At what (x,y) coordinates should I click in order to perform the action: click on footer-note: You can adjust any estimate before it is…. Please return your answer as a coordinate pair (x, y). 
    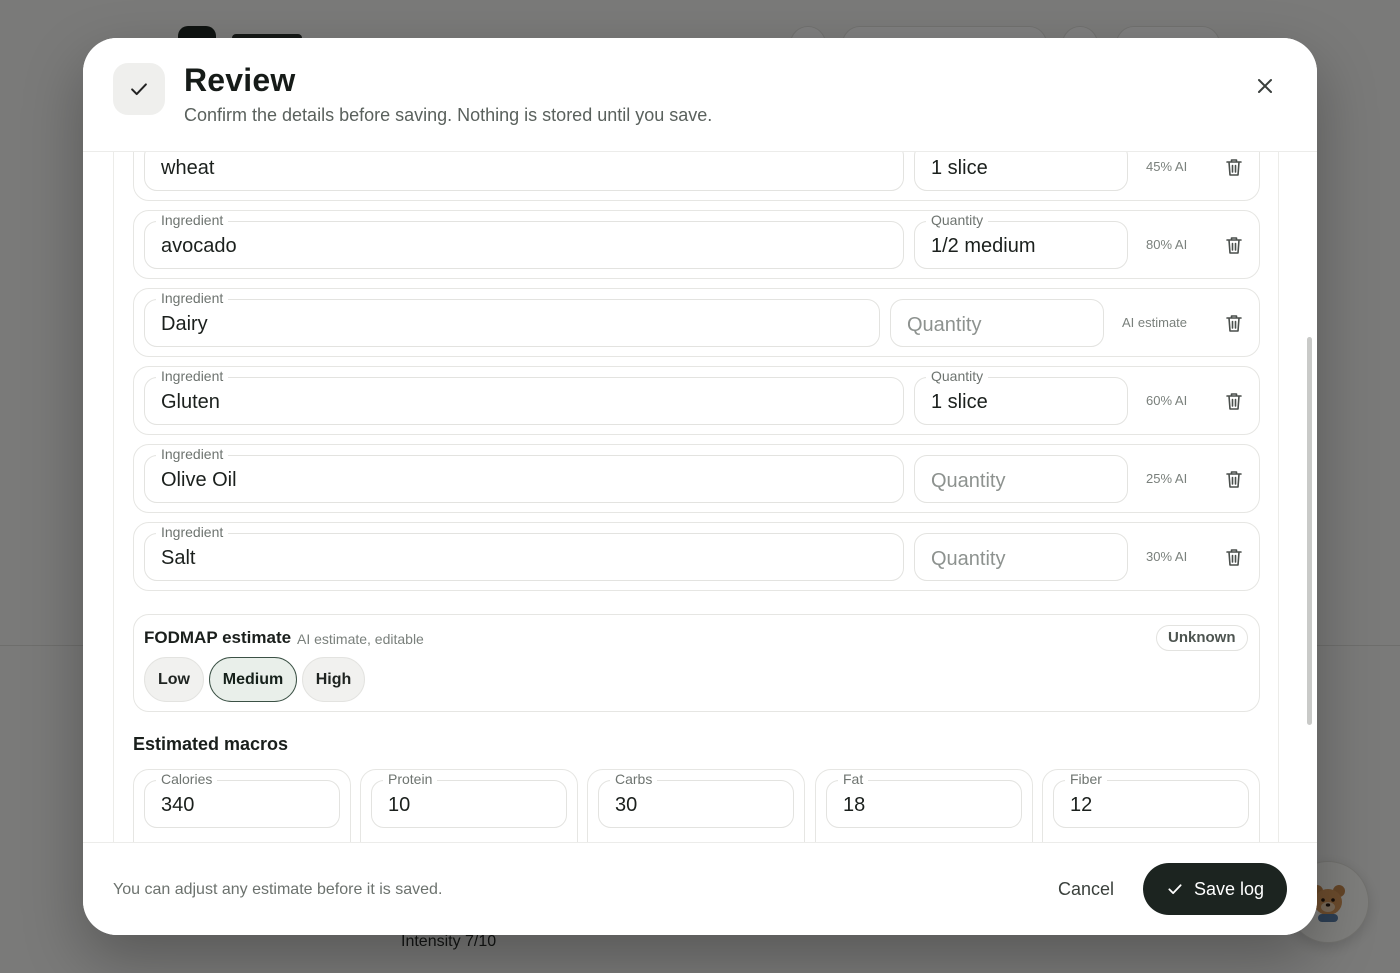
    Looking at the image, I should click on (278, 889).